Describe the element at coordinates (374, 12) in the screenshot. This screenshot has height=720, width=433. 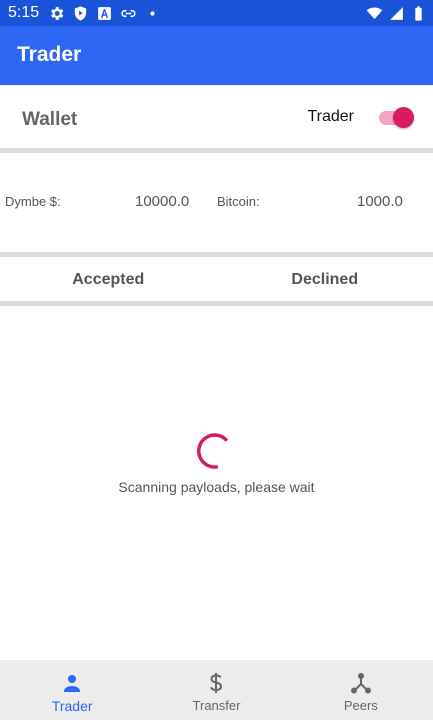
I see `wifi-icon` at that location.